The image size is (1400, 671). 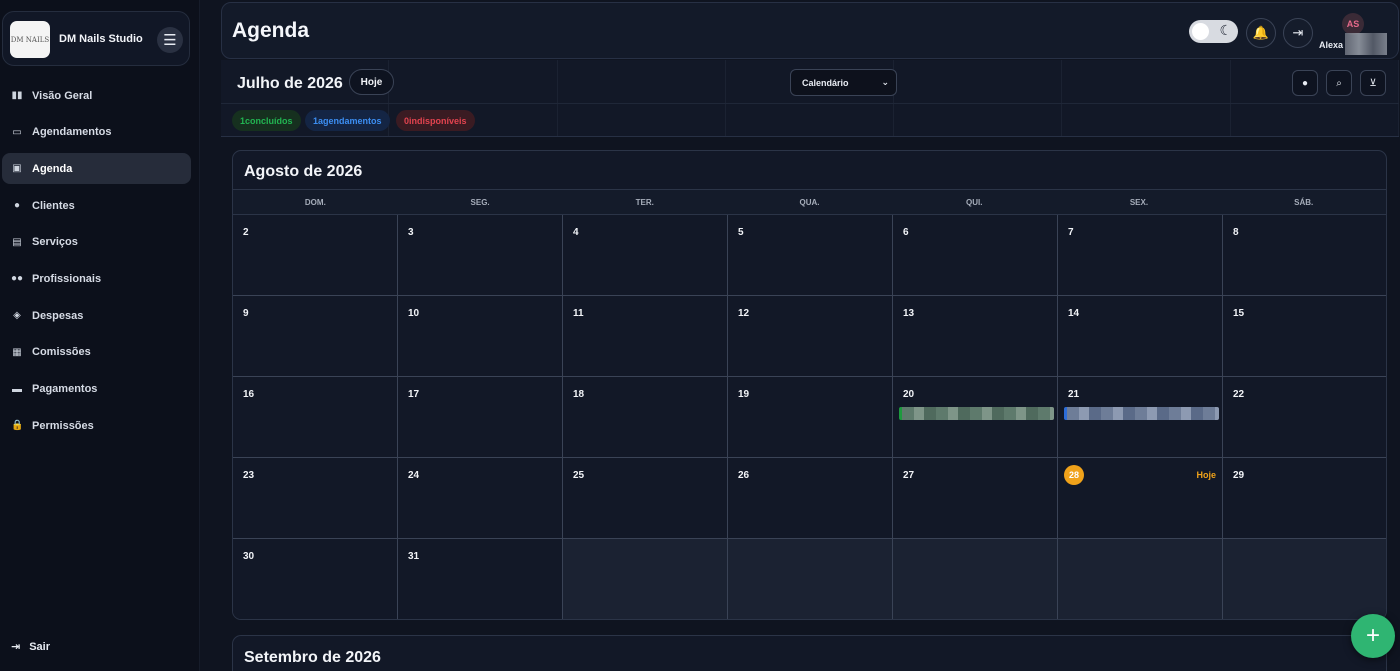 What do you see at coordinates (96, 425) in the screenshot?
I see `sidebar-item-permissoes: 🔒 Permissões` at bounding box center [96, 425].